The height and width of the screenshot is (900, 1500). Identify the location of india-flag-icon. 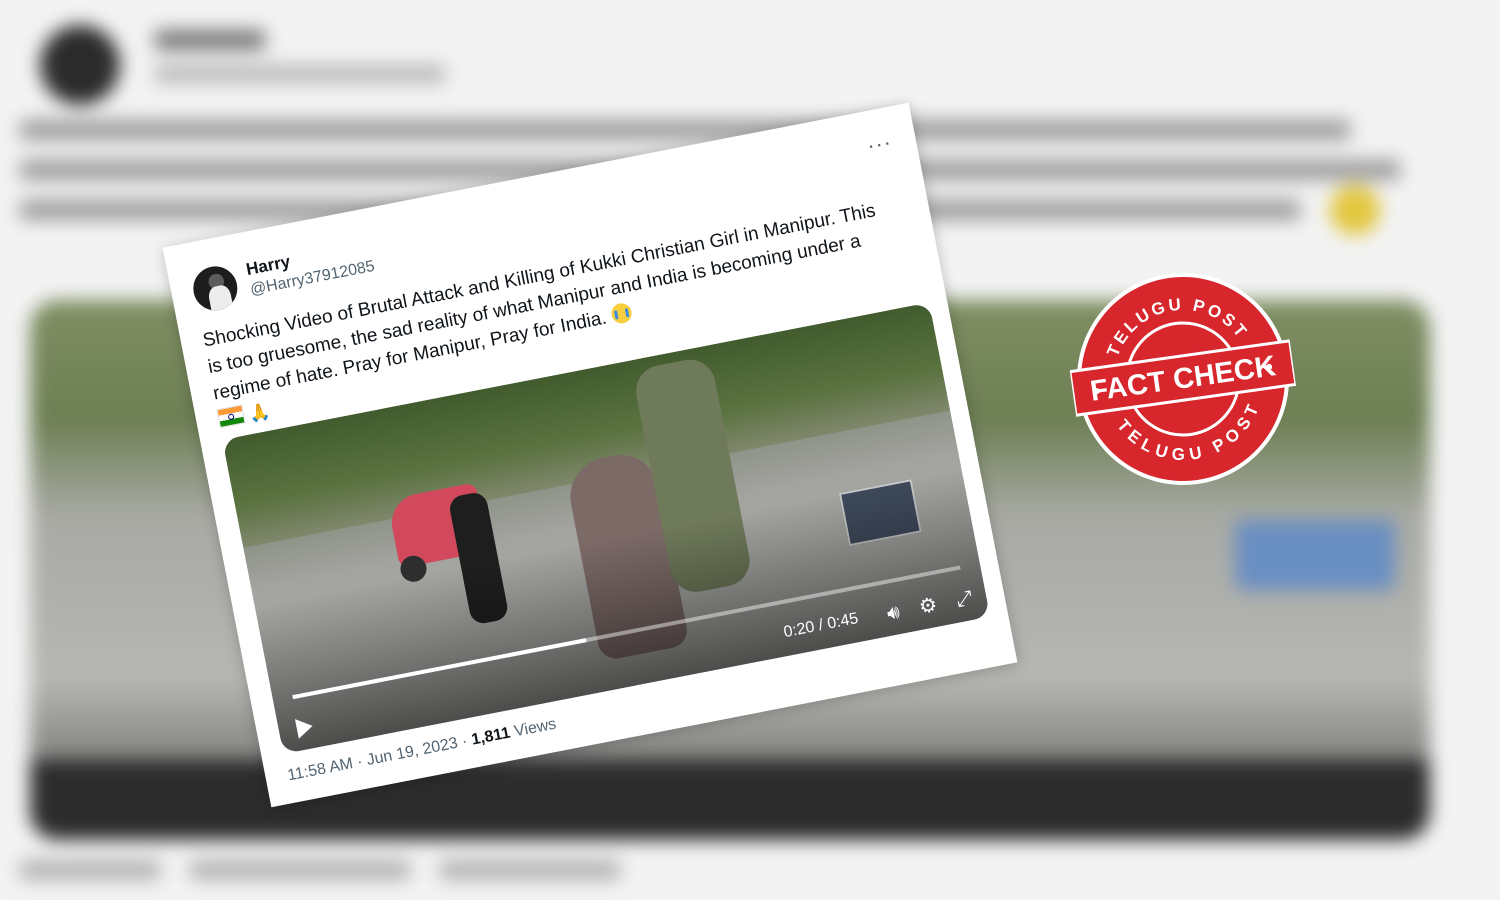
(231, 416).